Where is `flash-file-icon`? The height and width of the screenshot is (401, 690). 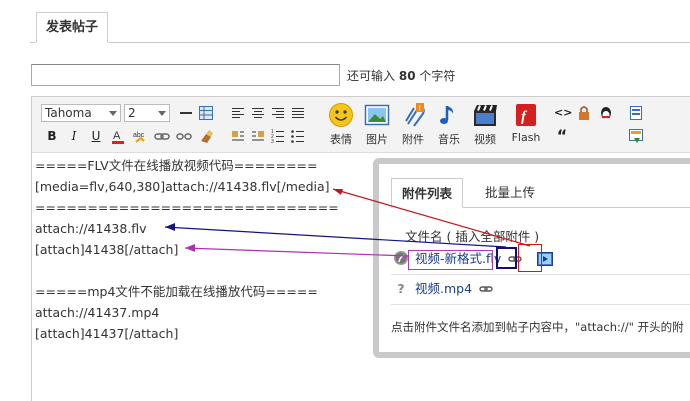 flash-file-icon is located at coordinates (401, 258).